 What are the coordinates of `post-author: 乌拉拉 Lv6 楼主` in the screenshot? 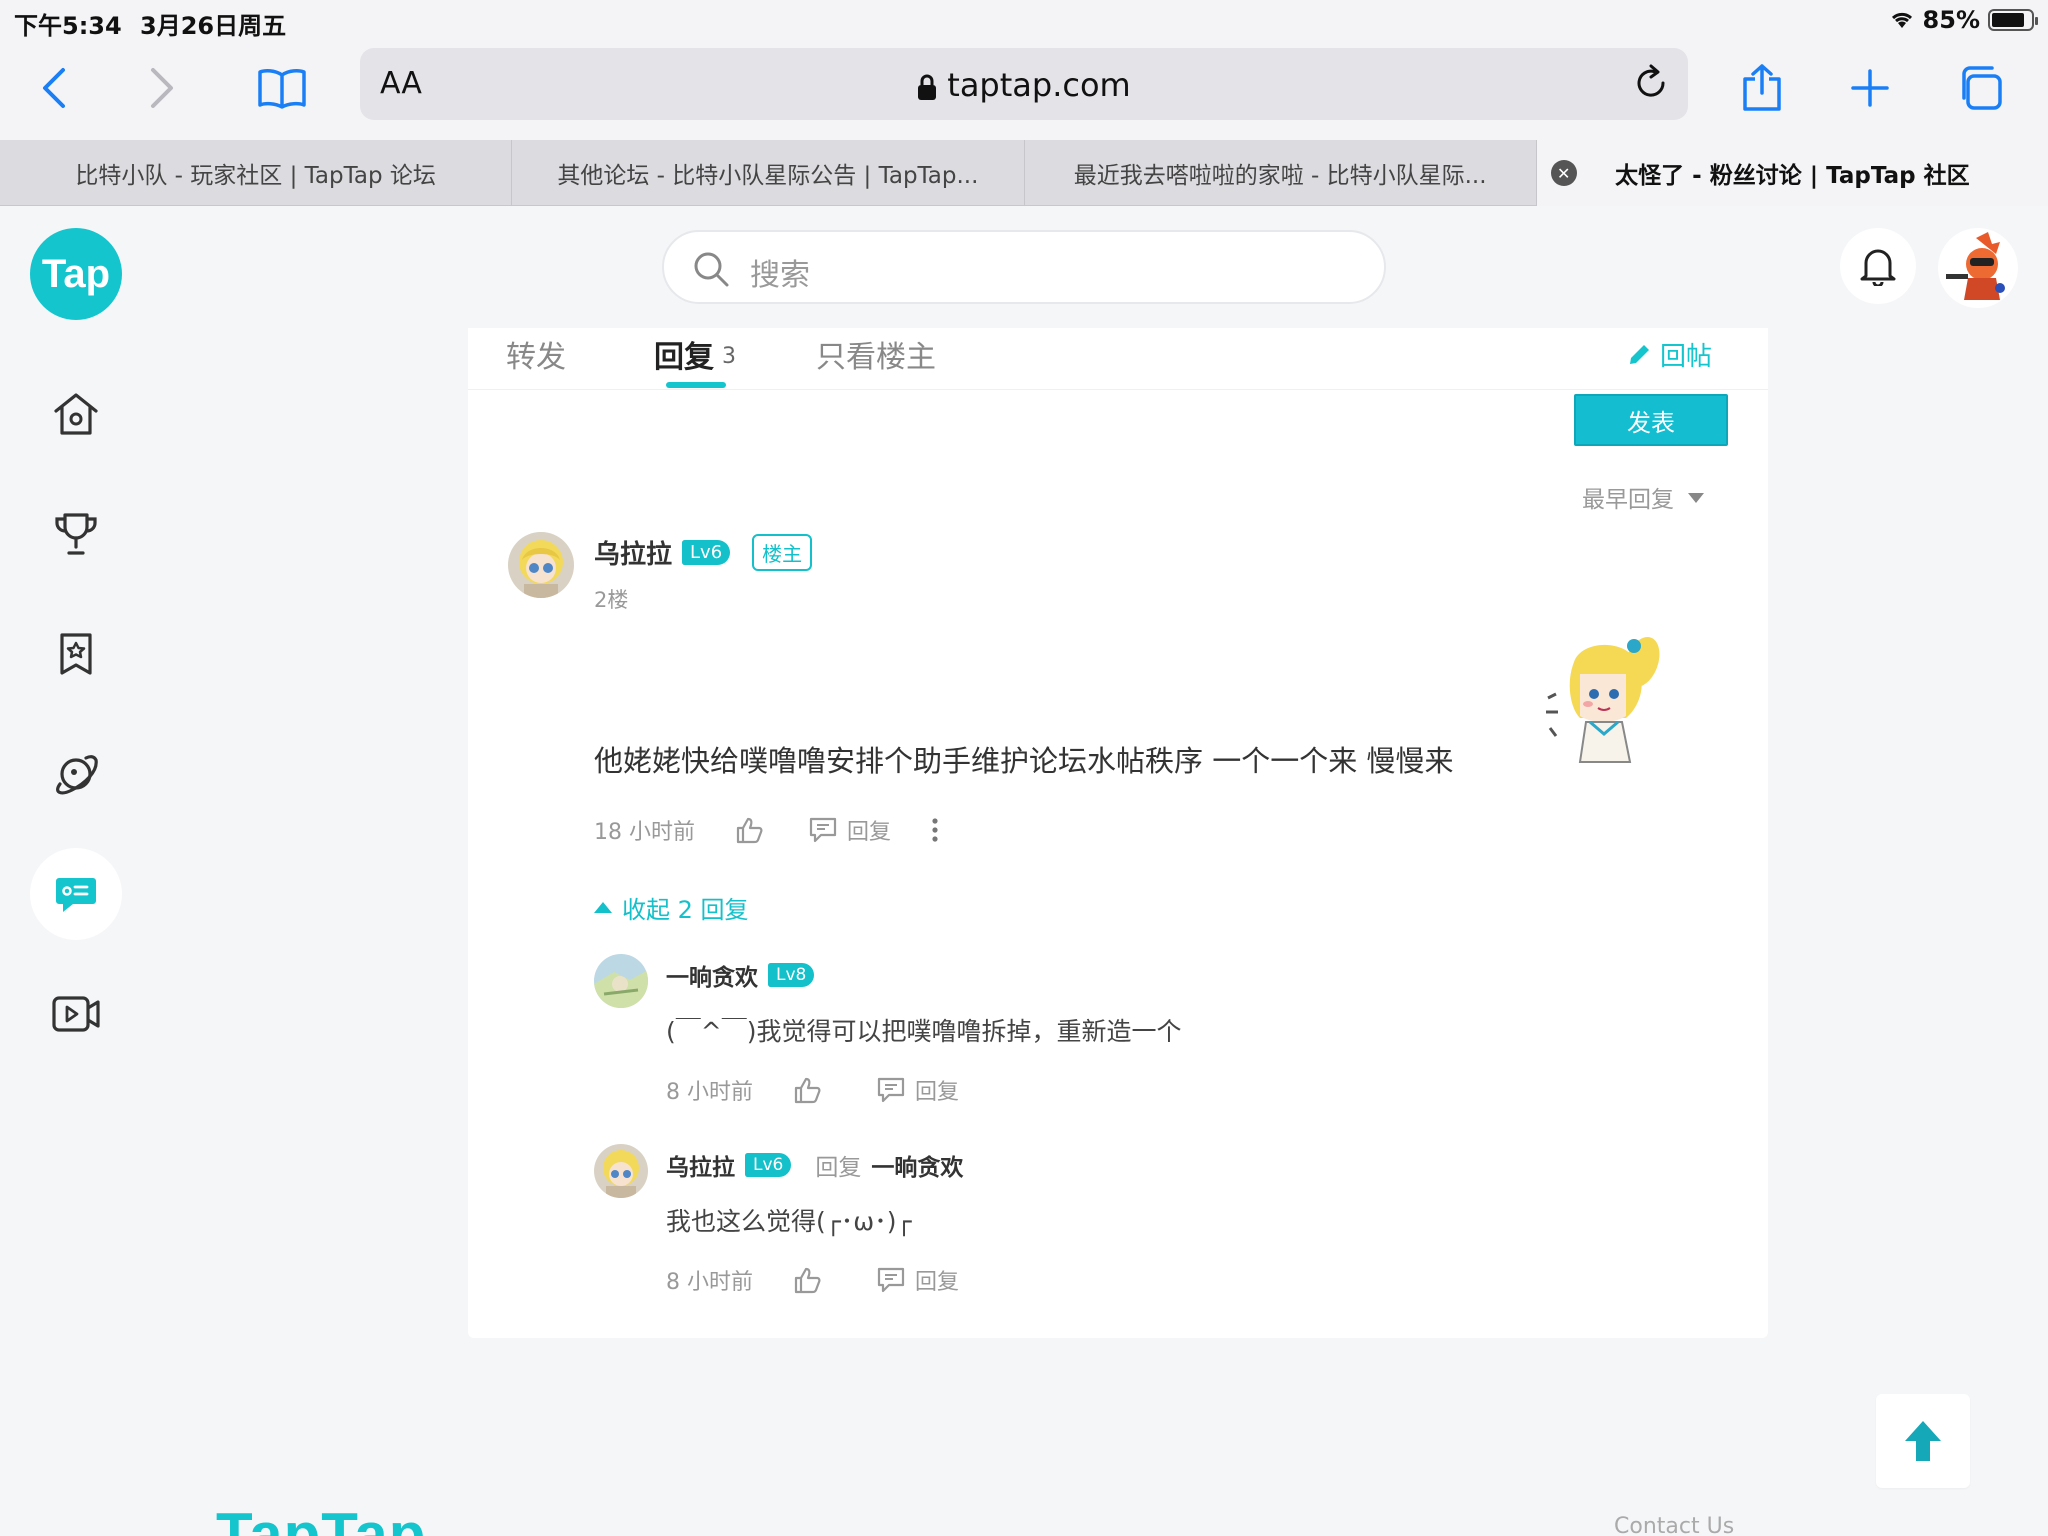 It's located at (703, 552).